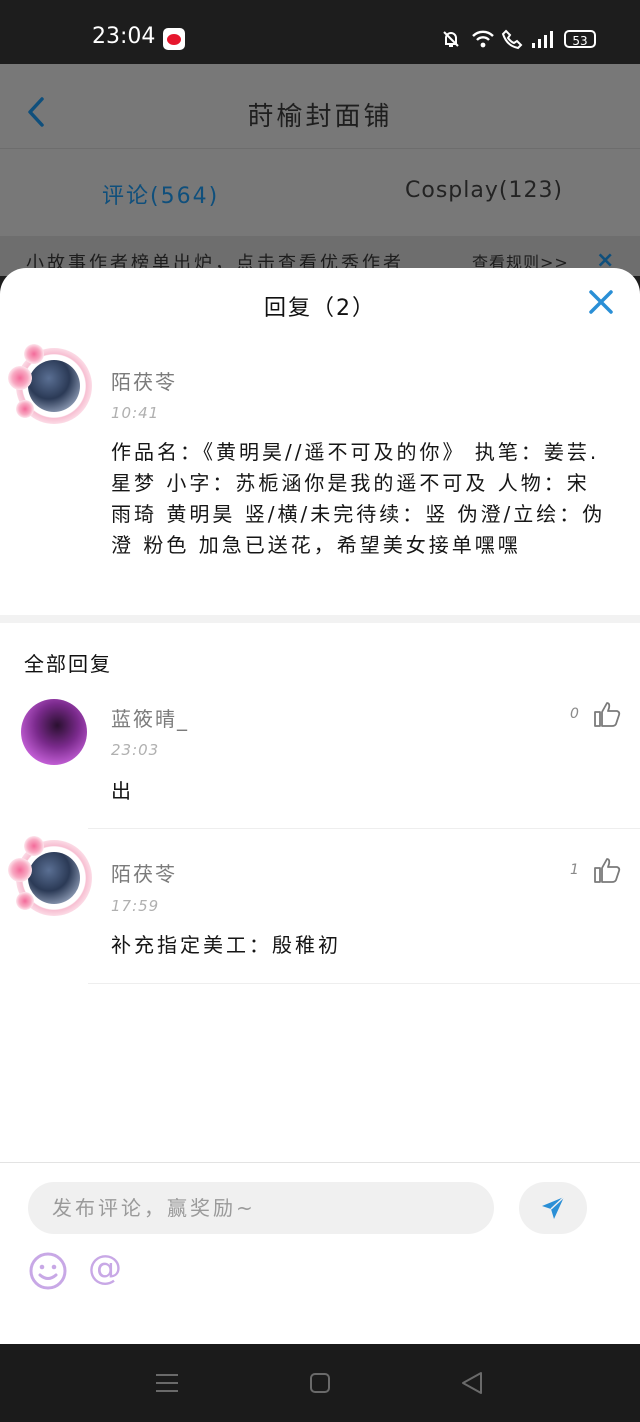  Describe the element at coordinates (135, 906) in the screenshot. I see `reply-time: 17:59` at that location.